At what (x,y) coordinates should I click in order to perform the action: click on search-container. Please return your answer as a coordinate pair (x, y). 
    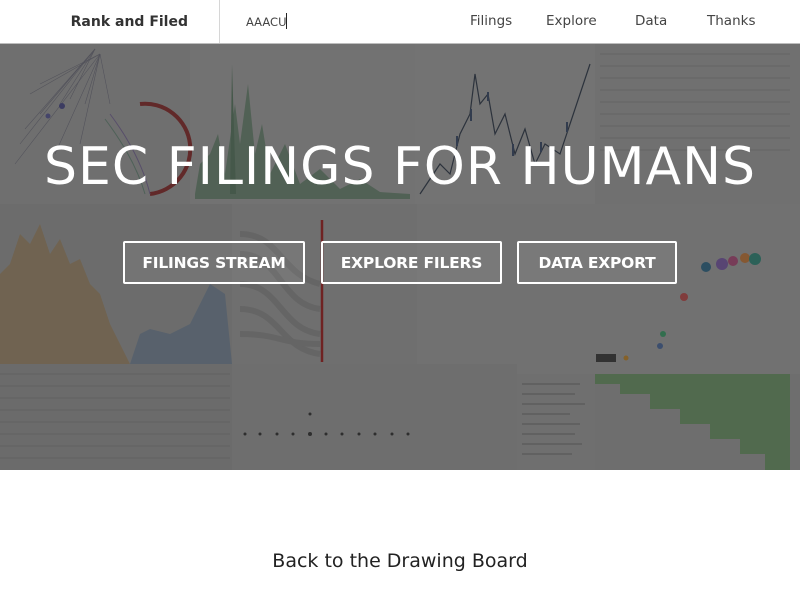
    Looking at the image, I should click on (321, 21).